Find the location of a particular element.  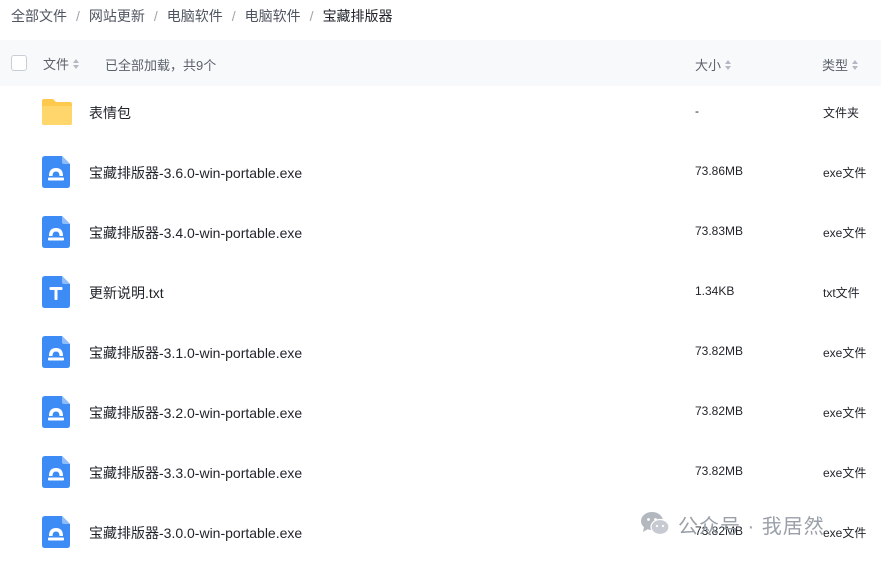

select-all-checkbox is located at coordinates (19, 63).